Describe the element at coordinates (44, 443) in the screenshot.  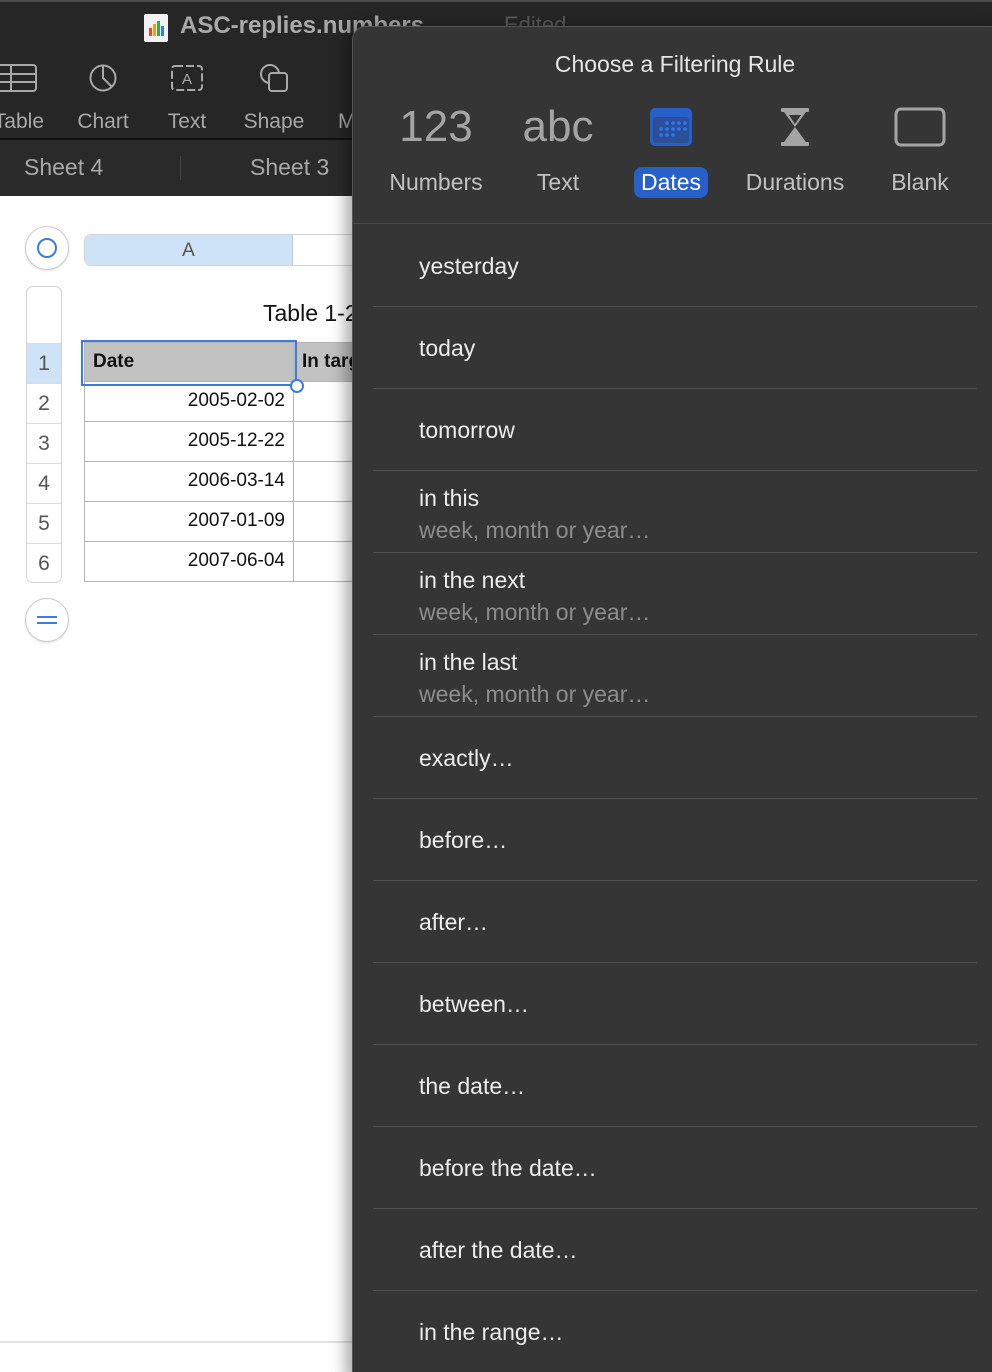
I see `row-header: 3` at that location.